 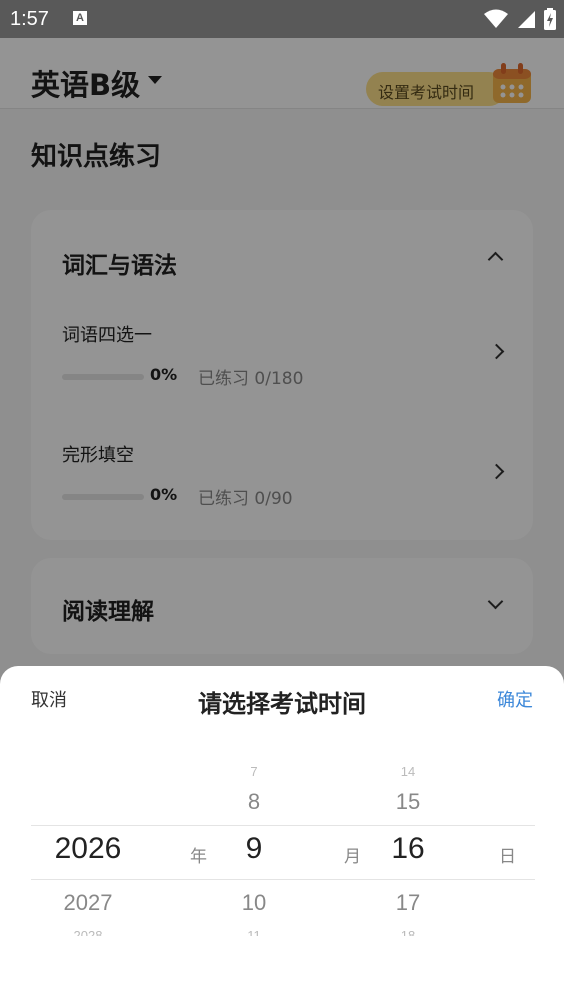 What do you see at coordinates (526, 19) in the screenshot?
I see `signal-icon` at bounding box center [526, 19].